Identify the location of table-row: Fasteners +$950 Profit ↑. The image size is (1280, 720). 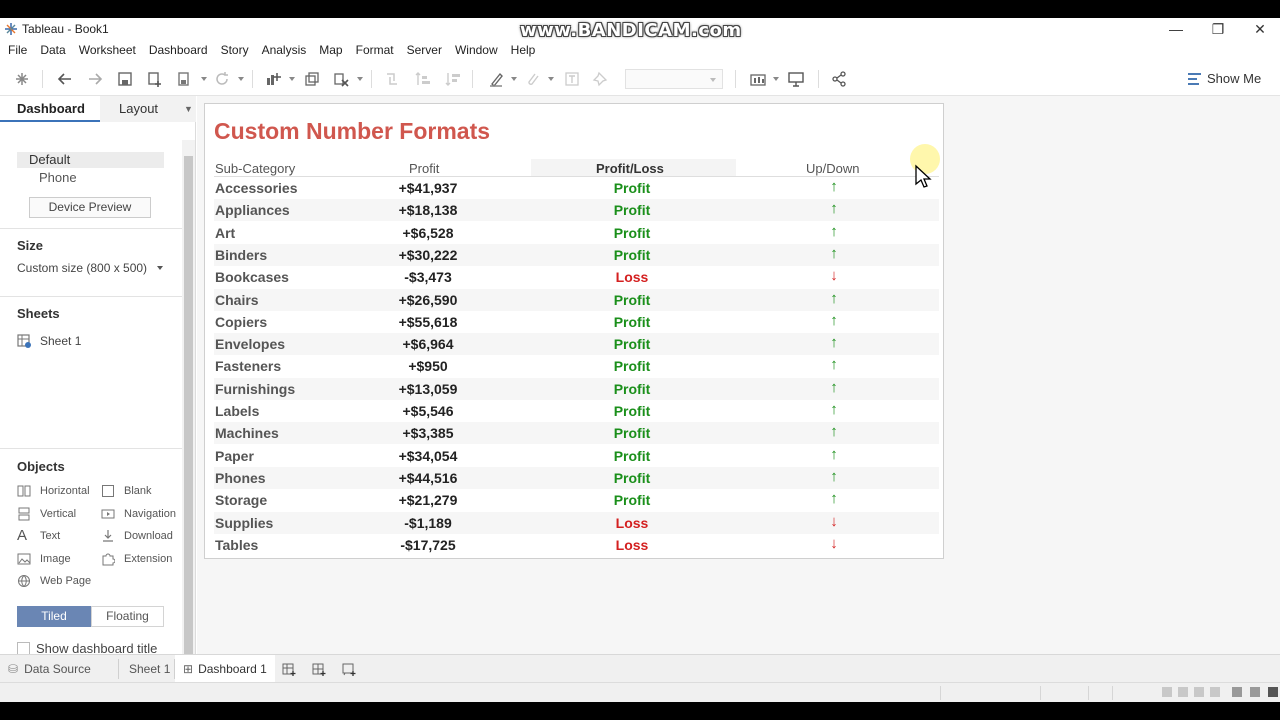
(576, 366).